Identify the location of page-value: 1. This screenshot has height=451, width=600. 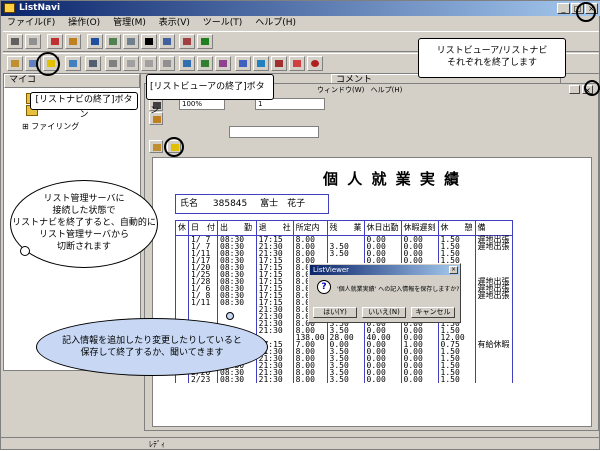
(260, 104).